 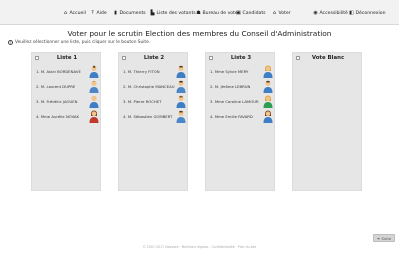 I want to click on help-icon: ?, so click(x=92, y=13).